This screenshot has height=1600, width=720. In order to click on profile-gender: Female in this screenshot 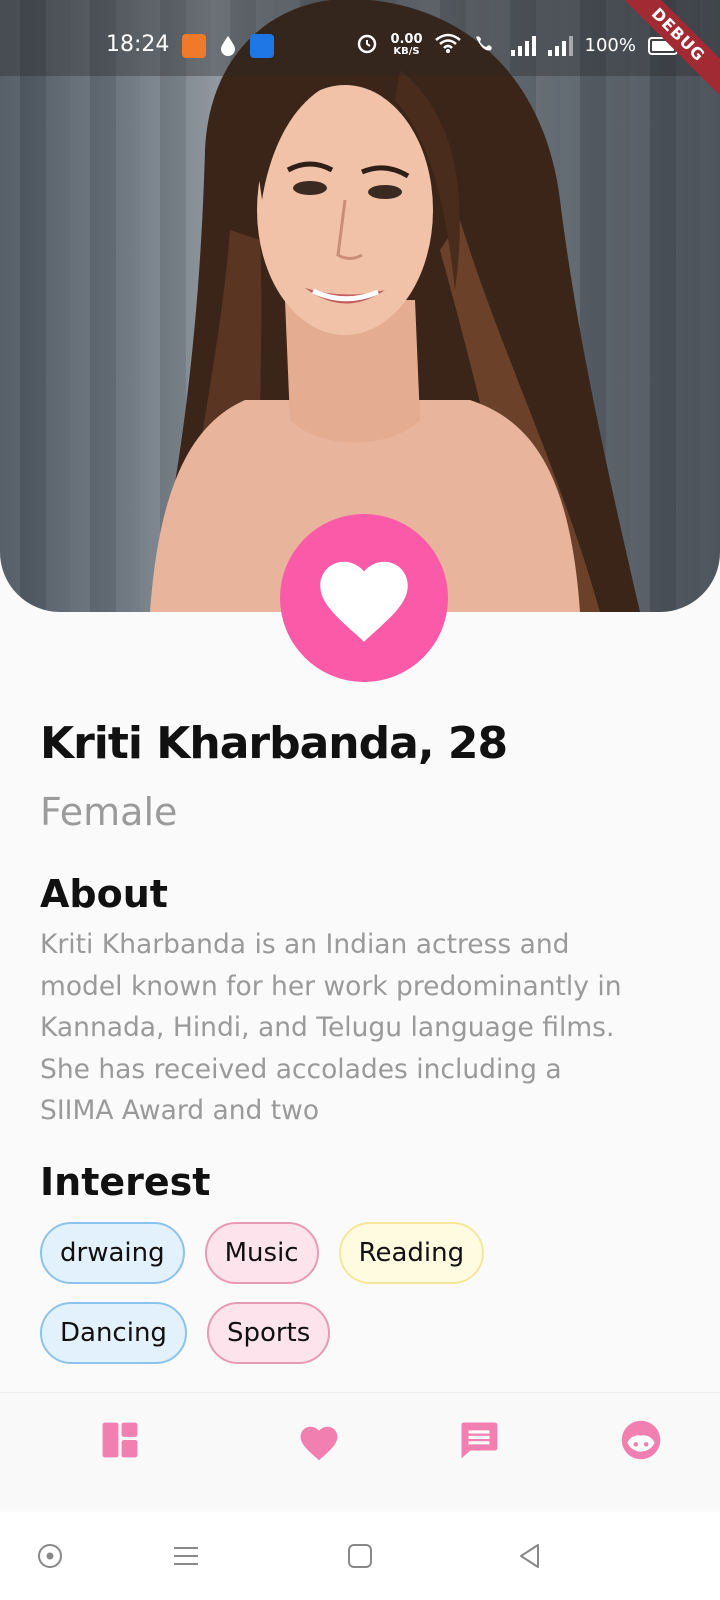, I will do `click(109, 812)`.